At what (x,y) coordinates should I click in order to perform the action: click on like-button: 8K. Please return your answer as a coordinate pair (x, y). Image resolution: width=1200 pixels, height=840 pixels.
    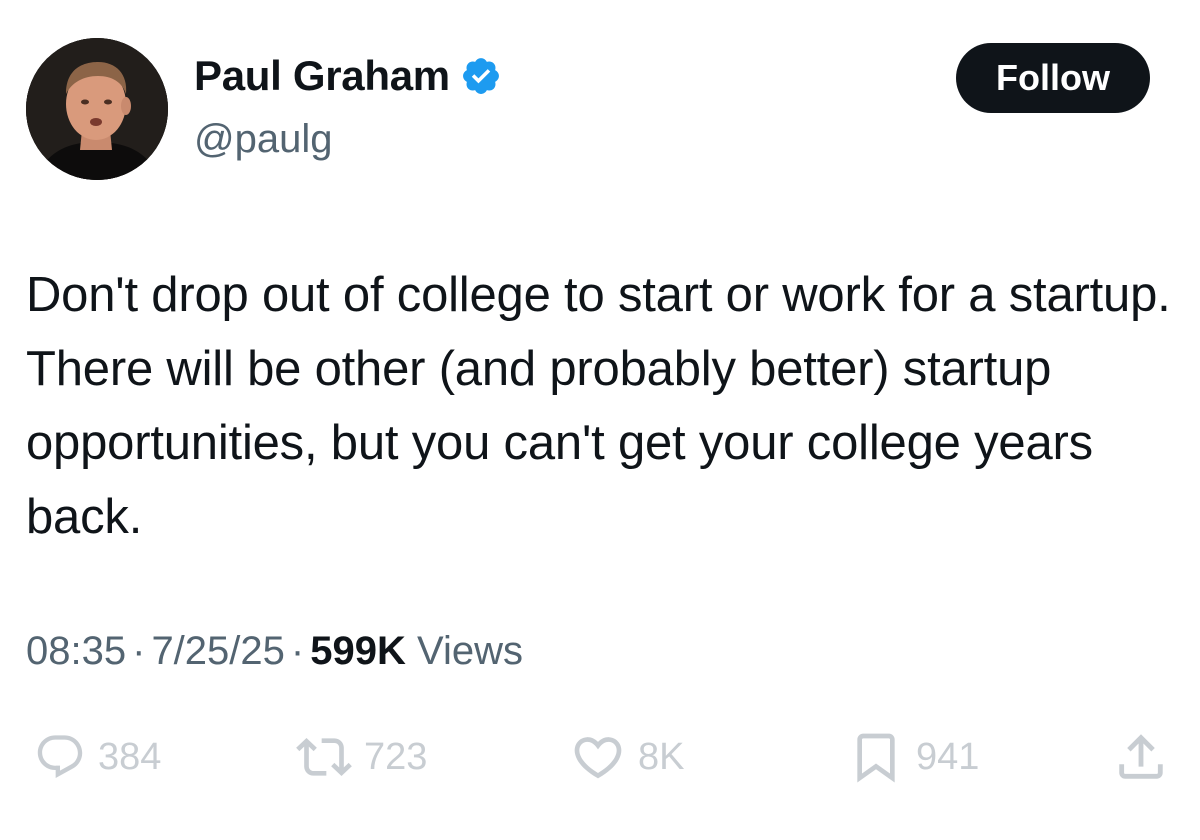
    Looking at the image, I should click on (627, 757).